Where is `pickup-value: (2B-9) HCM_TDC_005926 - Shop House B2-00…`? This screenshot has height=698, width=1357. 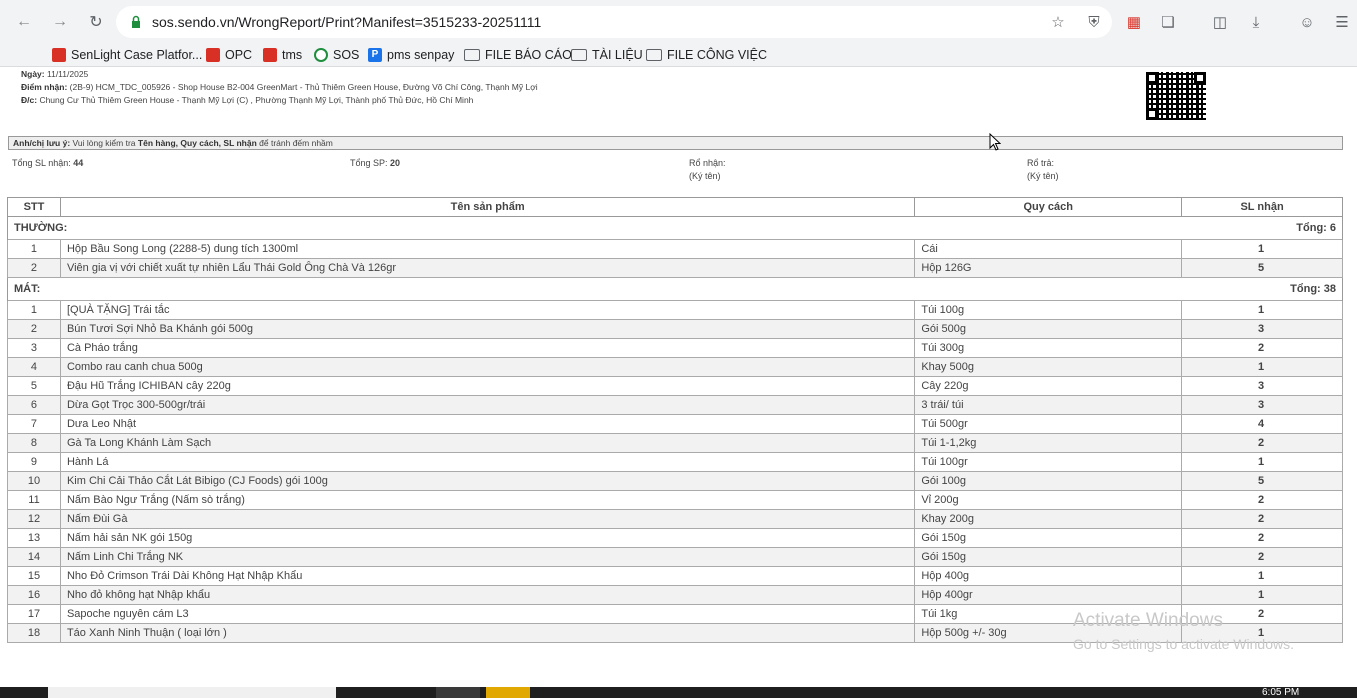 pickup-value: (2B-9) HCM_TDC_005926 - Shop House B2-00… is located at coordinates (303, 87).